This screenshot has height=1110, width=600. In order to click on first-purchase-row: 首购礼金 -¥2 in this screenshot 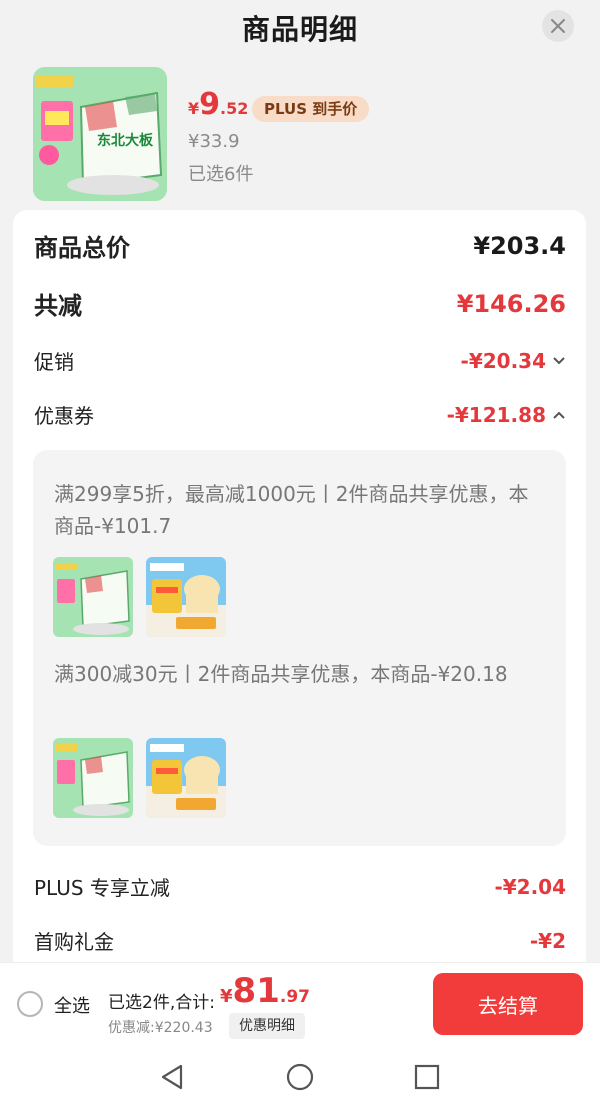, I will do `click(300, 940)`.